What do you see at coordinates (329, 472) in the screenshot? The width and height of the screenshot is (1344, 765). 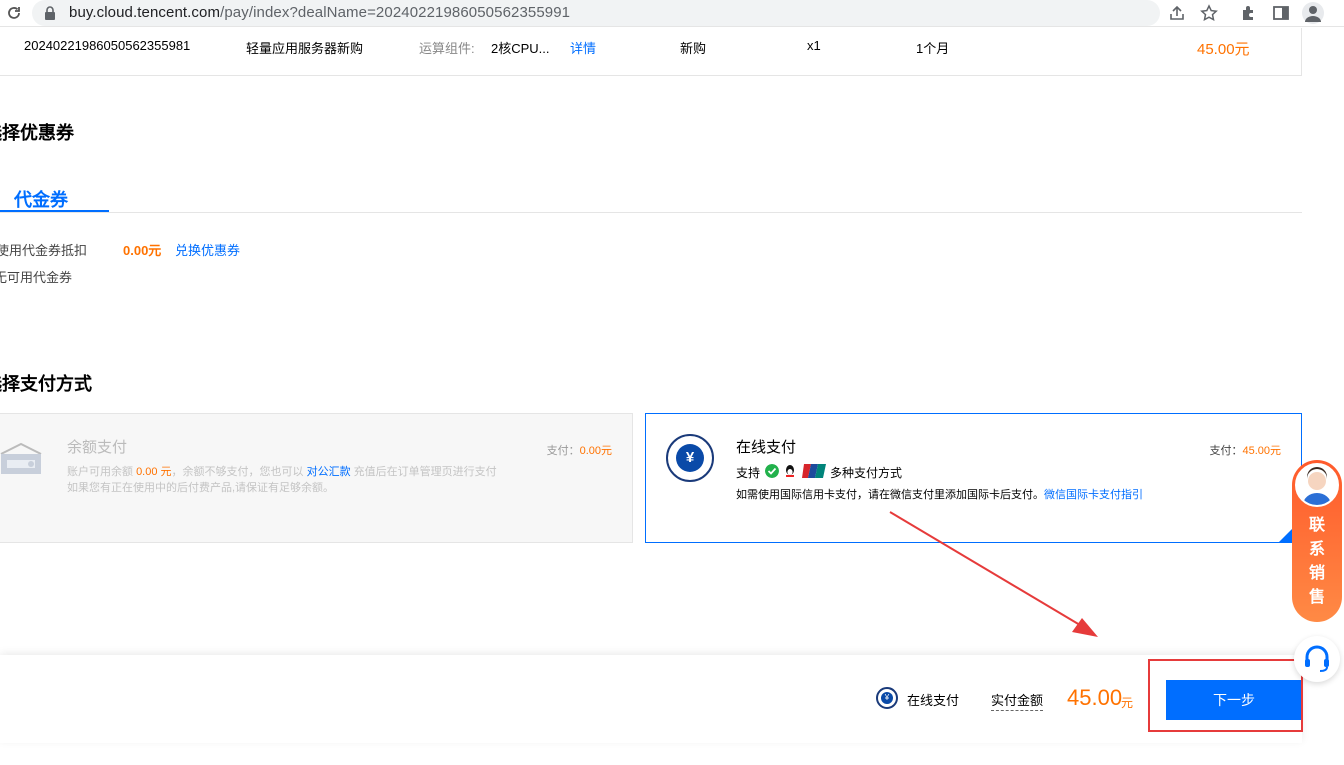 I see `corporate-transfer-link: 对公汇款` at bounding box center [329, 472].